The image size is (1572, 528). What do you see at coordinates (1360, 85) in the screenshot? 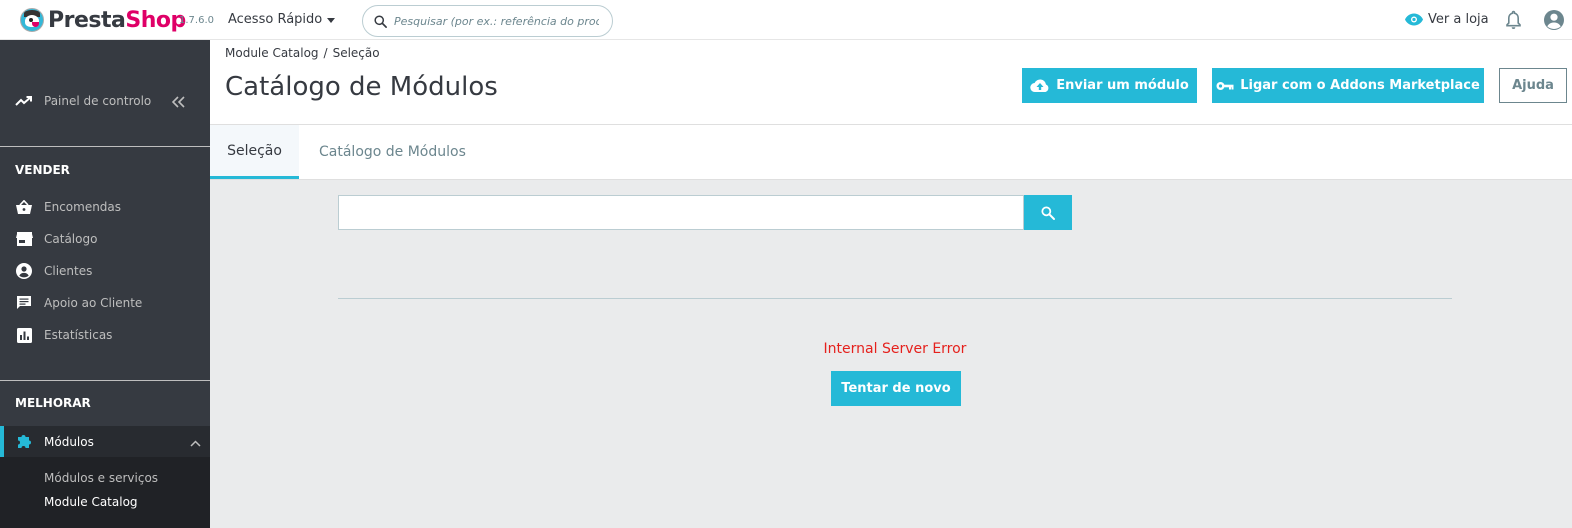
I see `connect-addons-label: Ligar com o Addons Marketplace` at bounding box center [1360, 85].